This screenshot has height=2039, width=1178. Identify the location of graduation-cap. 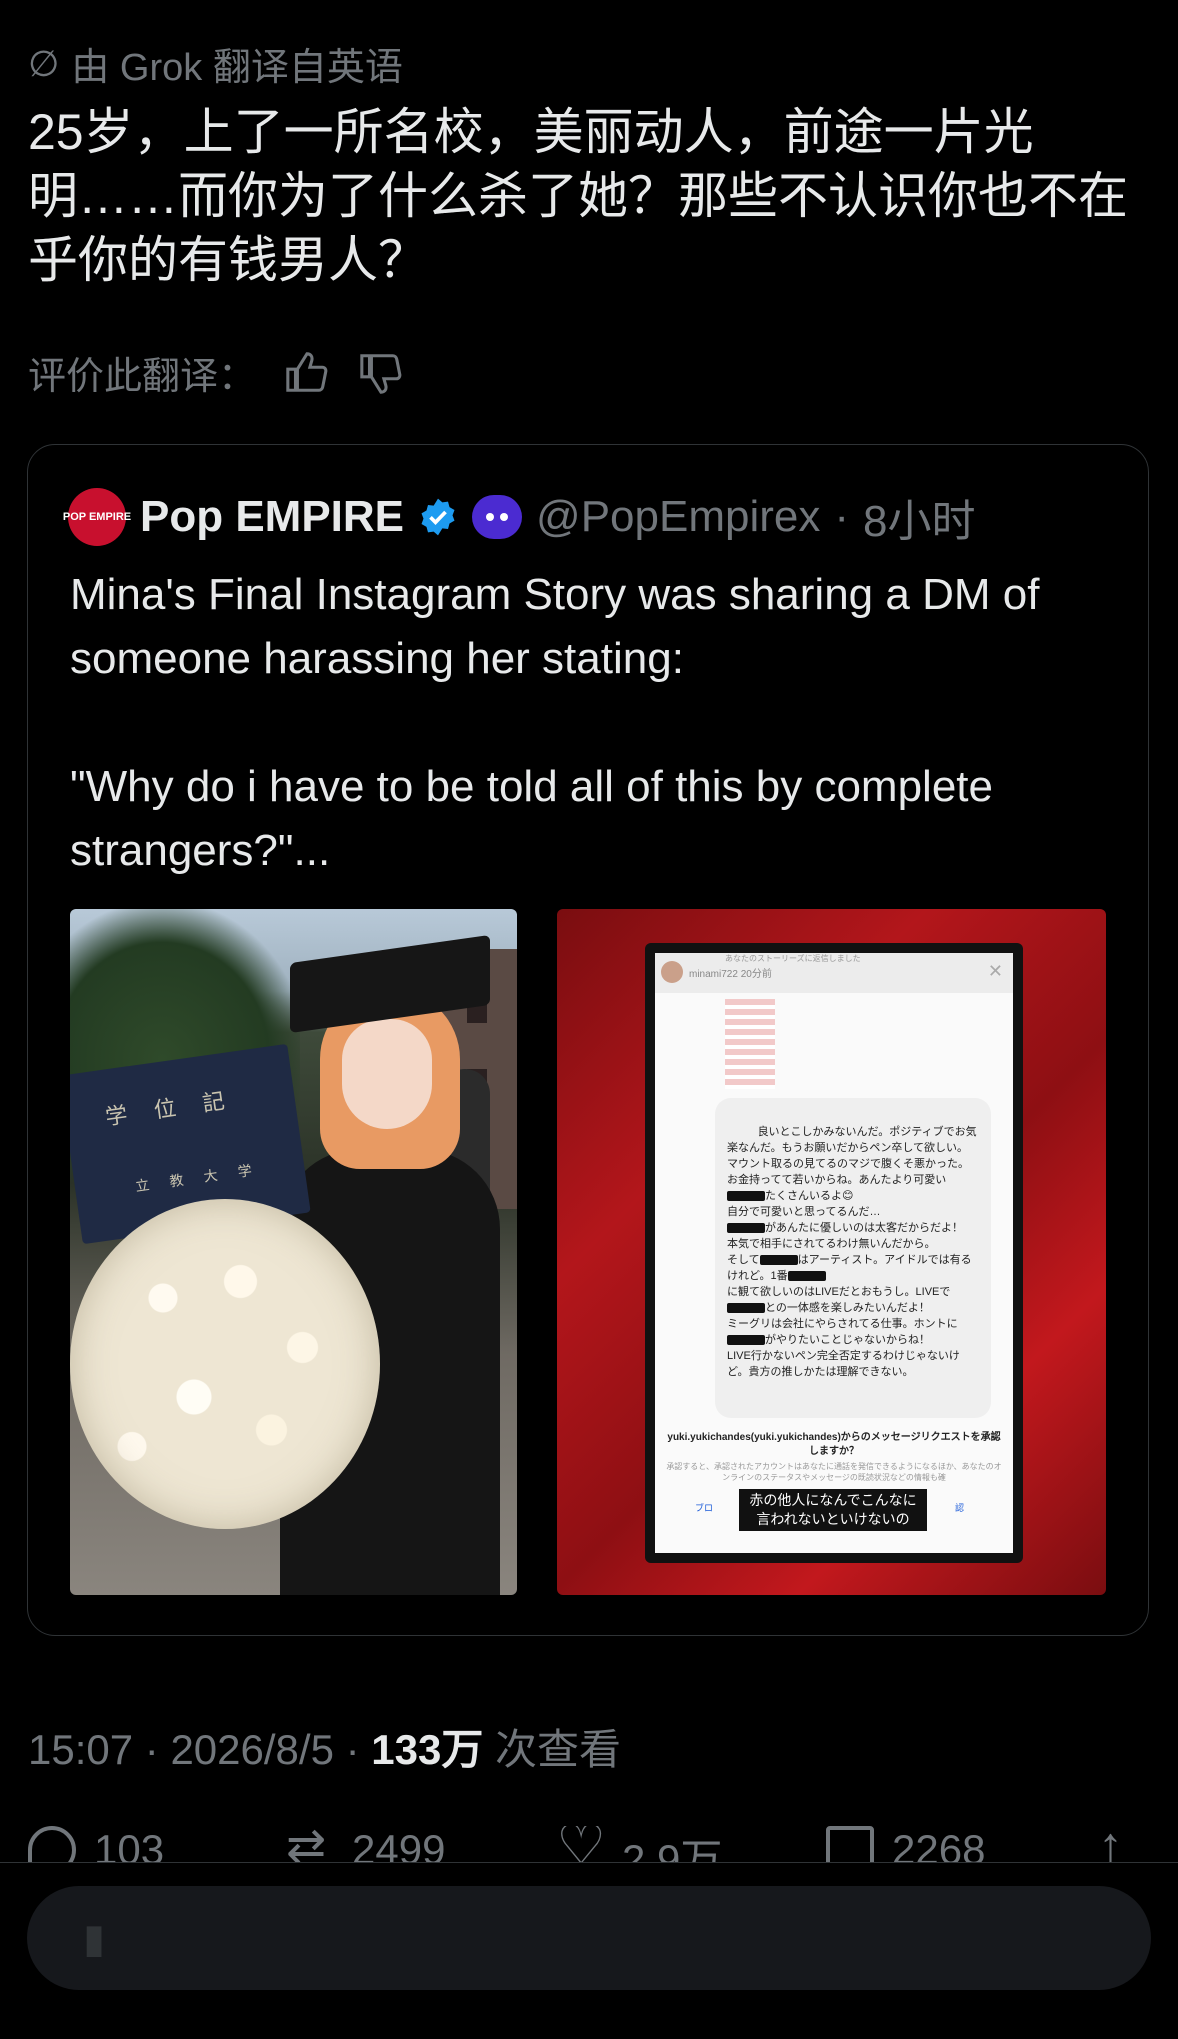
(390, 984).